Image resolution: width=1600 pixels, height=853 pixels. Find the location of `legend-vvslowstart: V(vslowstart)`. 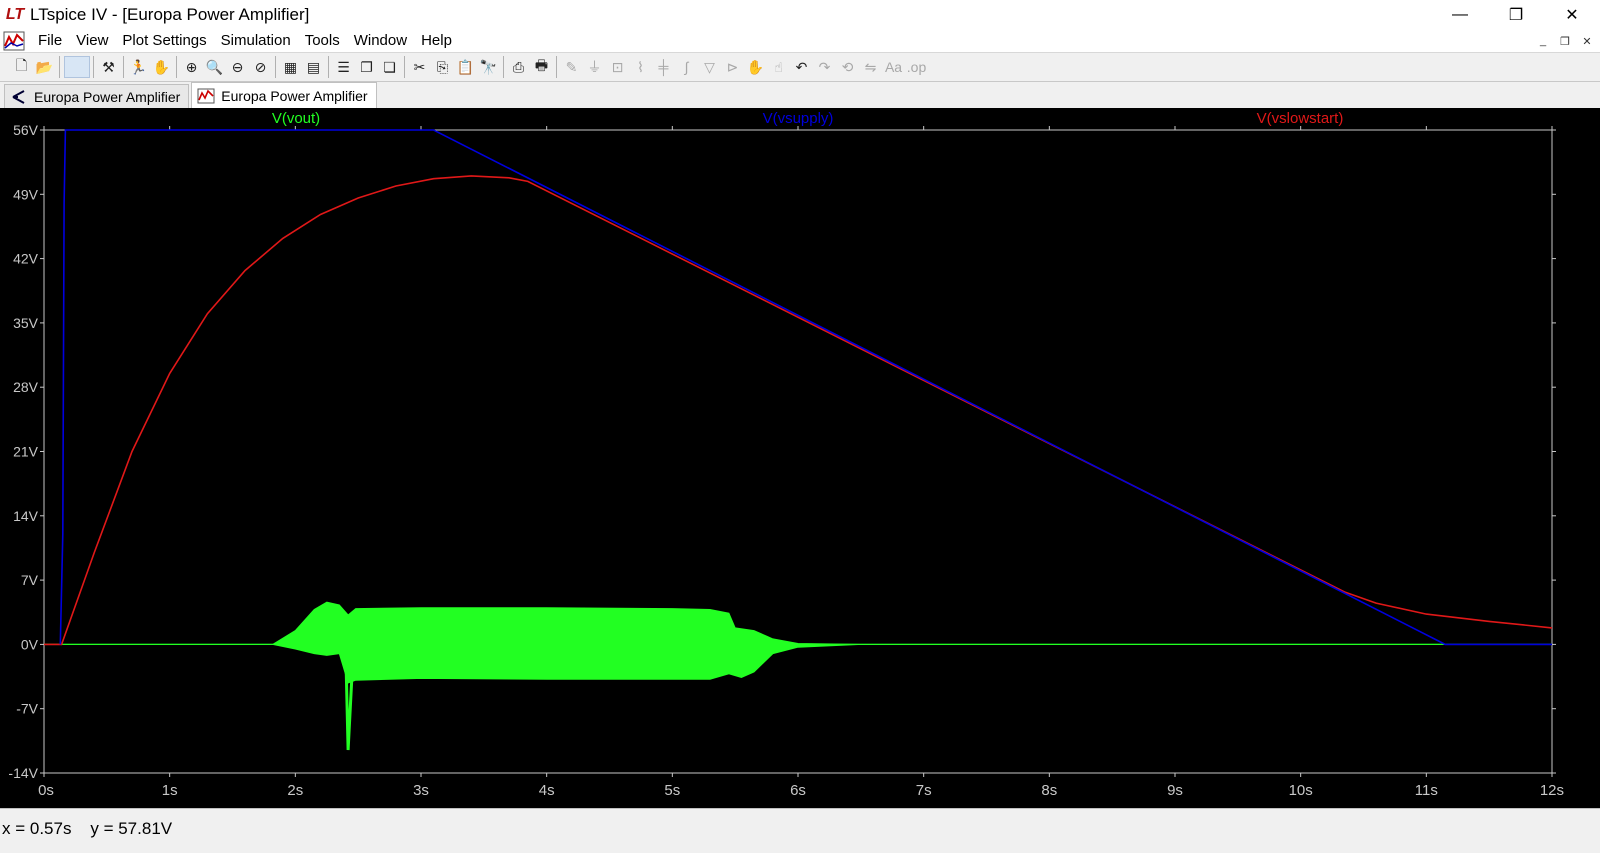

legend-vvslowstart: V(vslowstart) is located at coordinates (1300, 118).